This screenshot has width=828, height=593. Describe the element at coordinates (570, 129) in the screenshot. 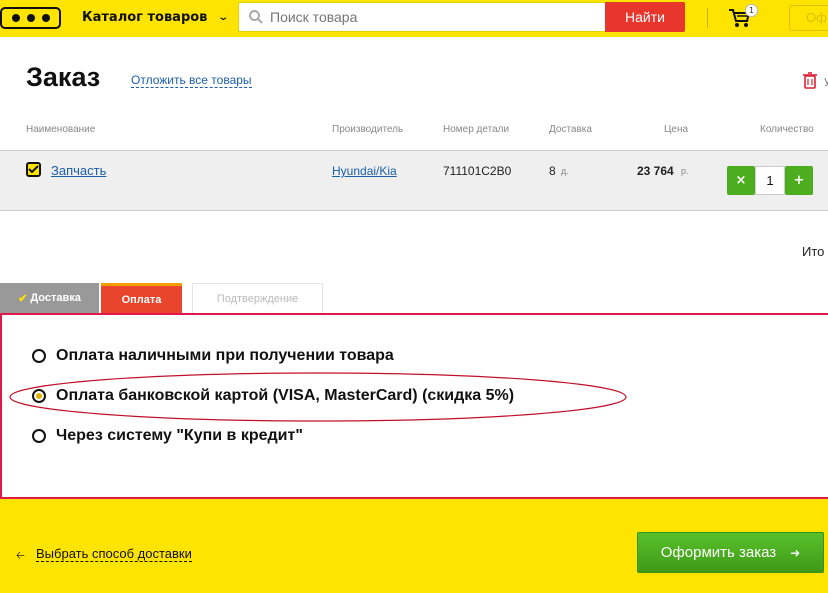

I see `column-header-delivery: Доставка` at that location.